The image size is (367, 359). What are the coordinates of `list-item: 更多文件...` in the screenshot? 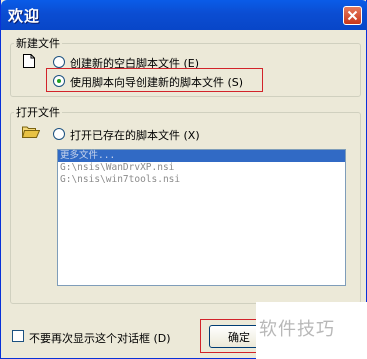 It's located at (201, 156).